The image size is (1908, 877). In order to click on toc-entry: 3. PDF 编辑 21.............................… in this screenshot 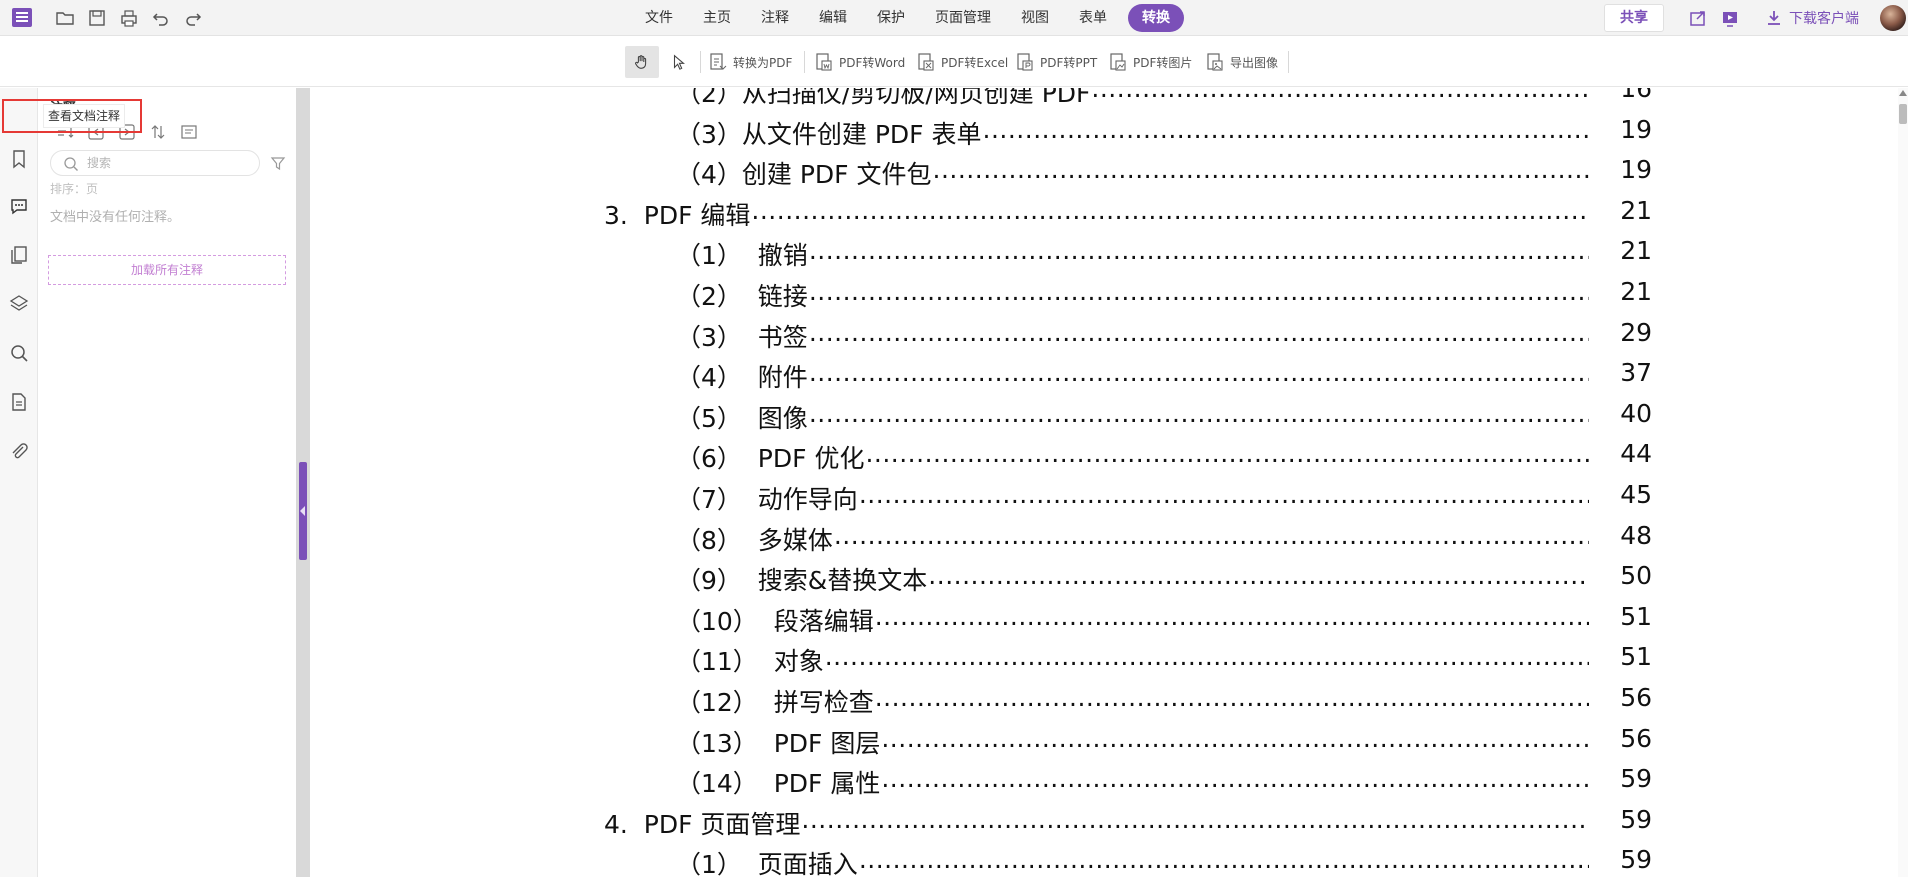, I will do `click(1104, 215)`.